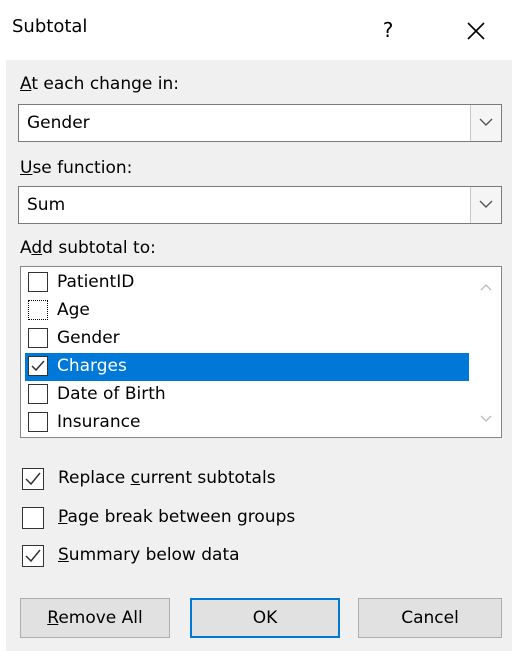  I want to click on title-bar: Subtotal ?, so click(256, 30).